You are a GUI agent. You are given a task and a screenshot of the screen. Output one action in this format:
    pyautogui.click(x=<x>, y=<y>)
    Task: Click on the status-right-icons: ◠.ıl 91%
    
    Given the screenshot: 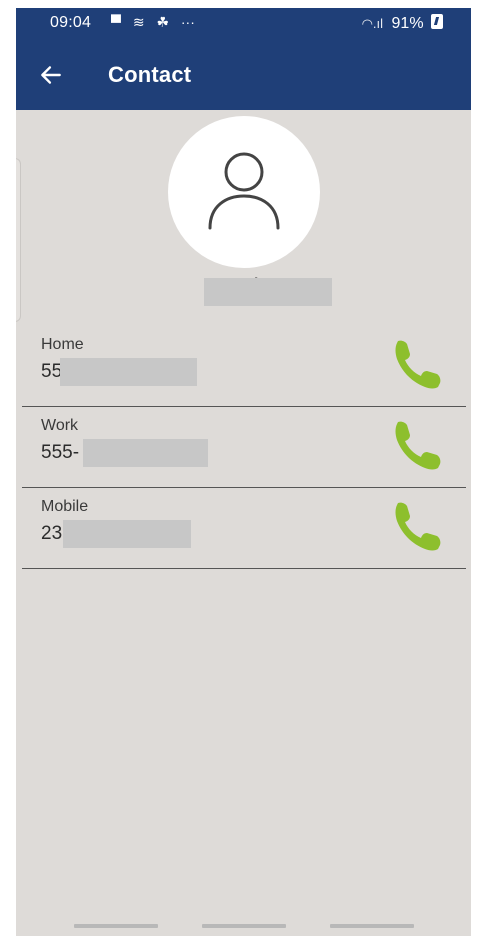 What is the action you would take?
    pyautogui.click(x=402, y=23)
    